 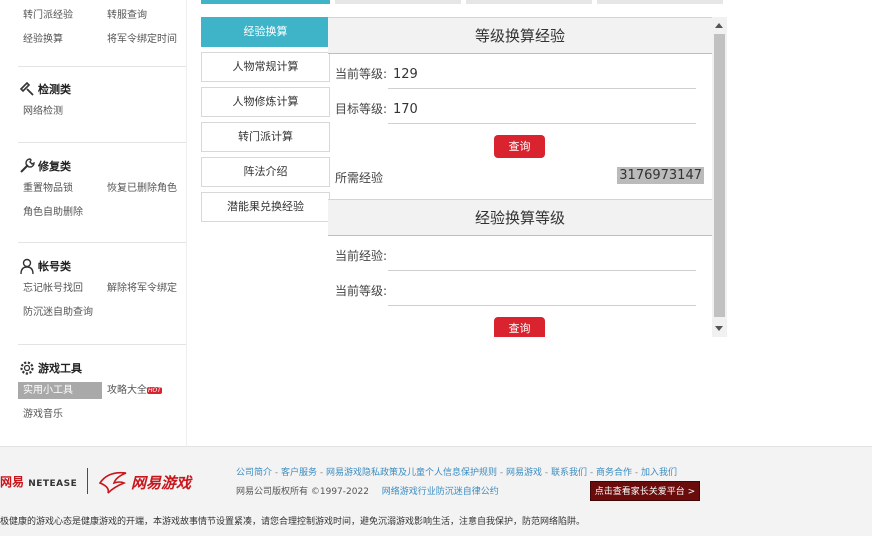 What do you see at coordinates (520, 217) in the screenshot?
I see `block-title-exp-to-level: 经验换算等级` at bounding box center [520, 217].